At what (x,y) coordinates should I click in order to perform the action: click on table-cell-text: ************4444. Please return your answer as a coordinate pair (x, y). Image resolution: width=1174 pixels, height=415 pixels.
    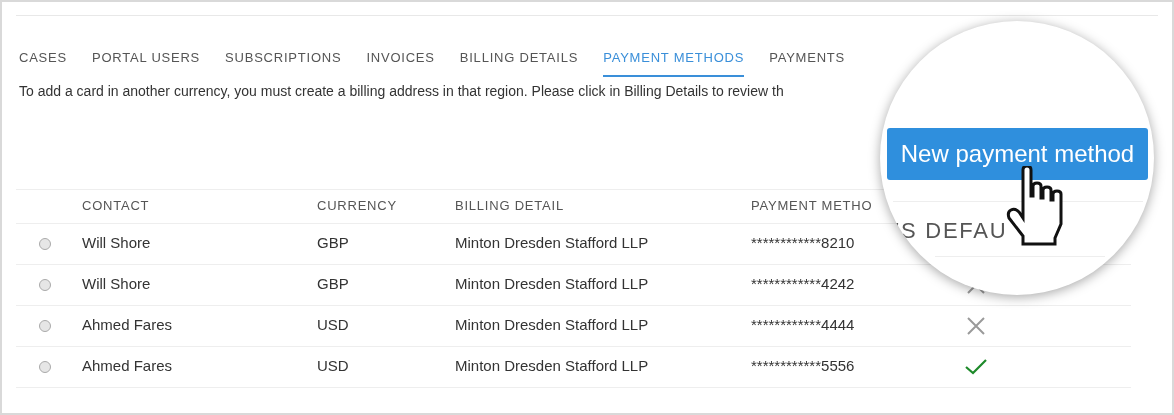
    Looking at the image, I should click on (803, 325).